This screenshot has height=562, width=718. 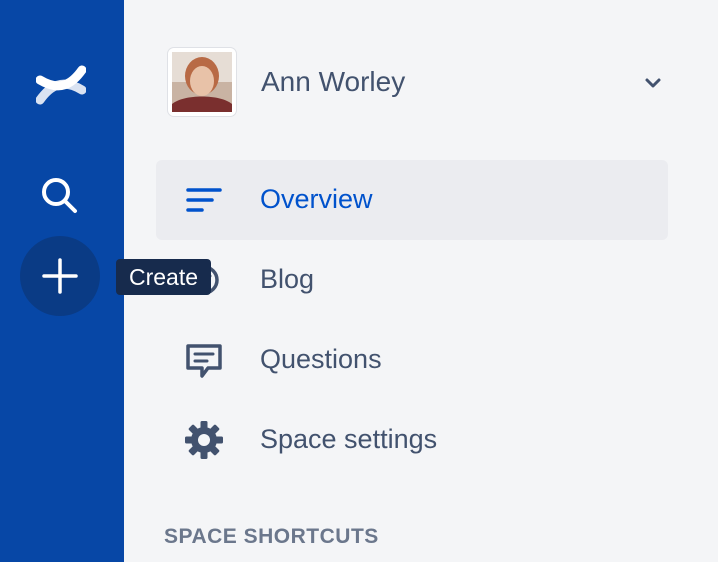 I want to click on confluence-logo-icon, so click(x=61, y=85).